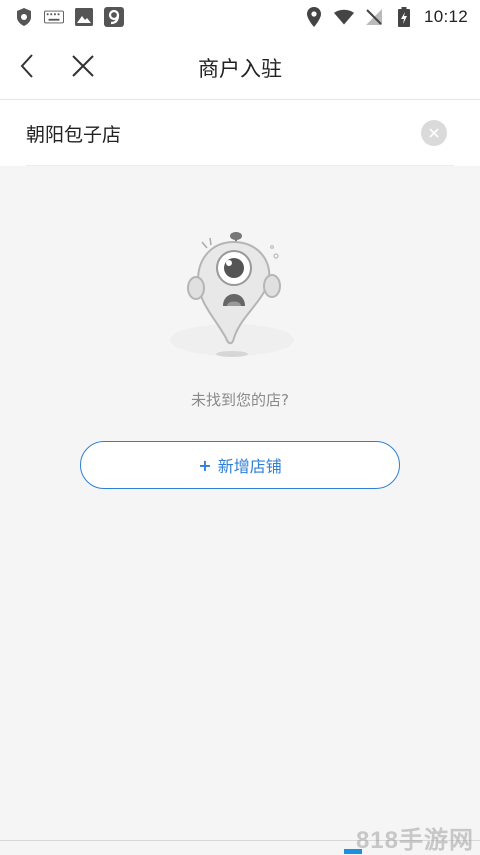  What do you see at coordinates (240, 400) in the screenshot?
I see `empty-state-message: 未找到您的店?` at bounding box center [240, 400].